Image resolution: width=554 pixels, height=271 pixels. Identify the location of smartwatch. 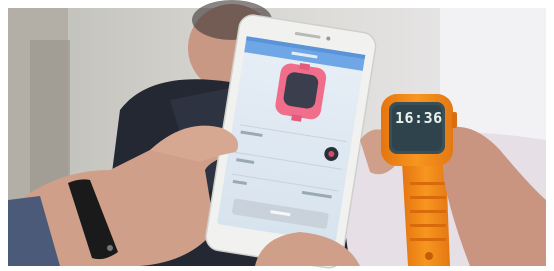
(419, 130).